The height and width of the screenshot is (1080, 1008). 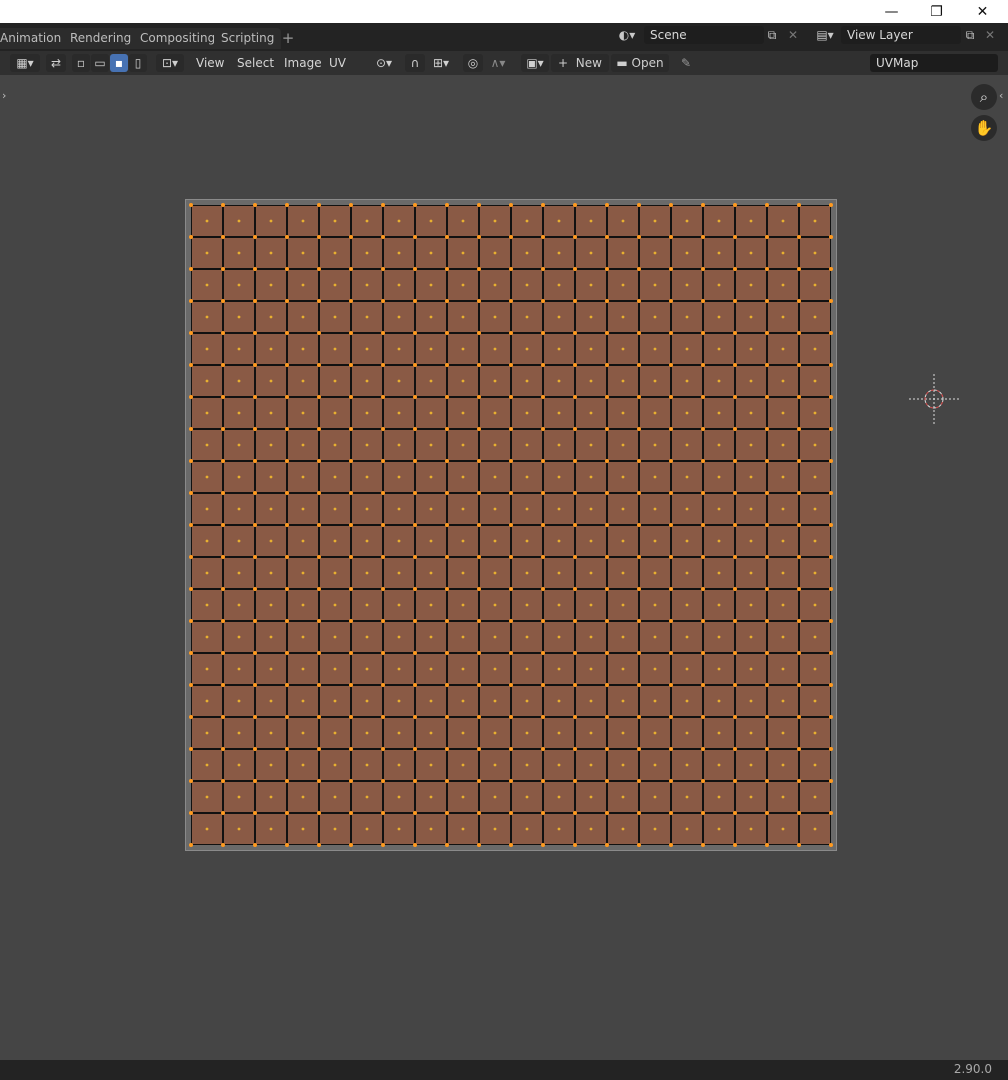 What do you see at coordinates (970, 35) in the screenshot?
I see `new-view-layer-button: ⧉` at bounding box center [970, 35].